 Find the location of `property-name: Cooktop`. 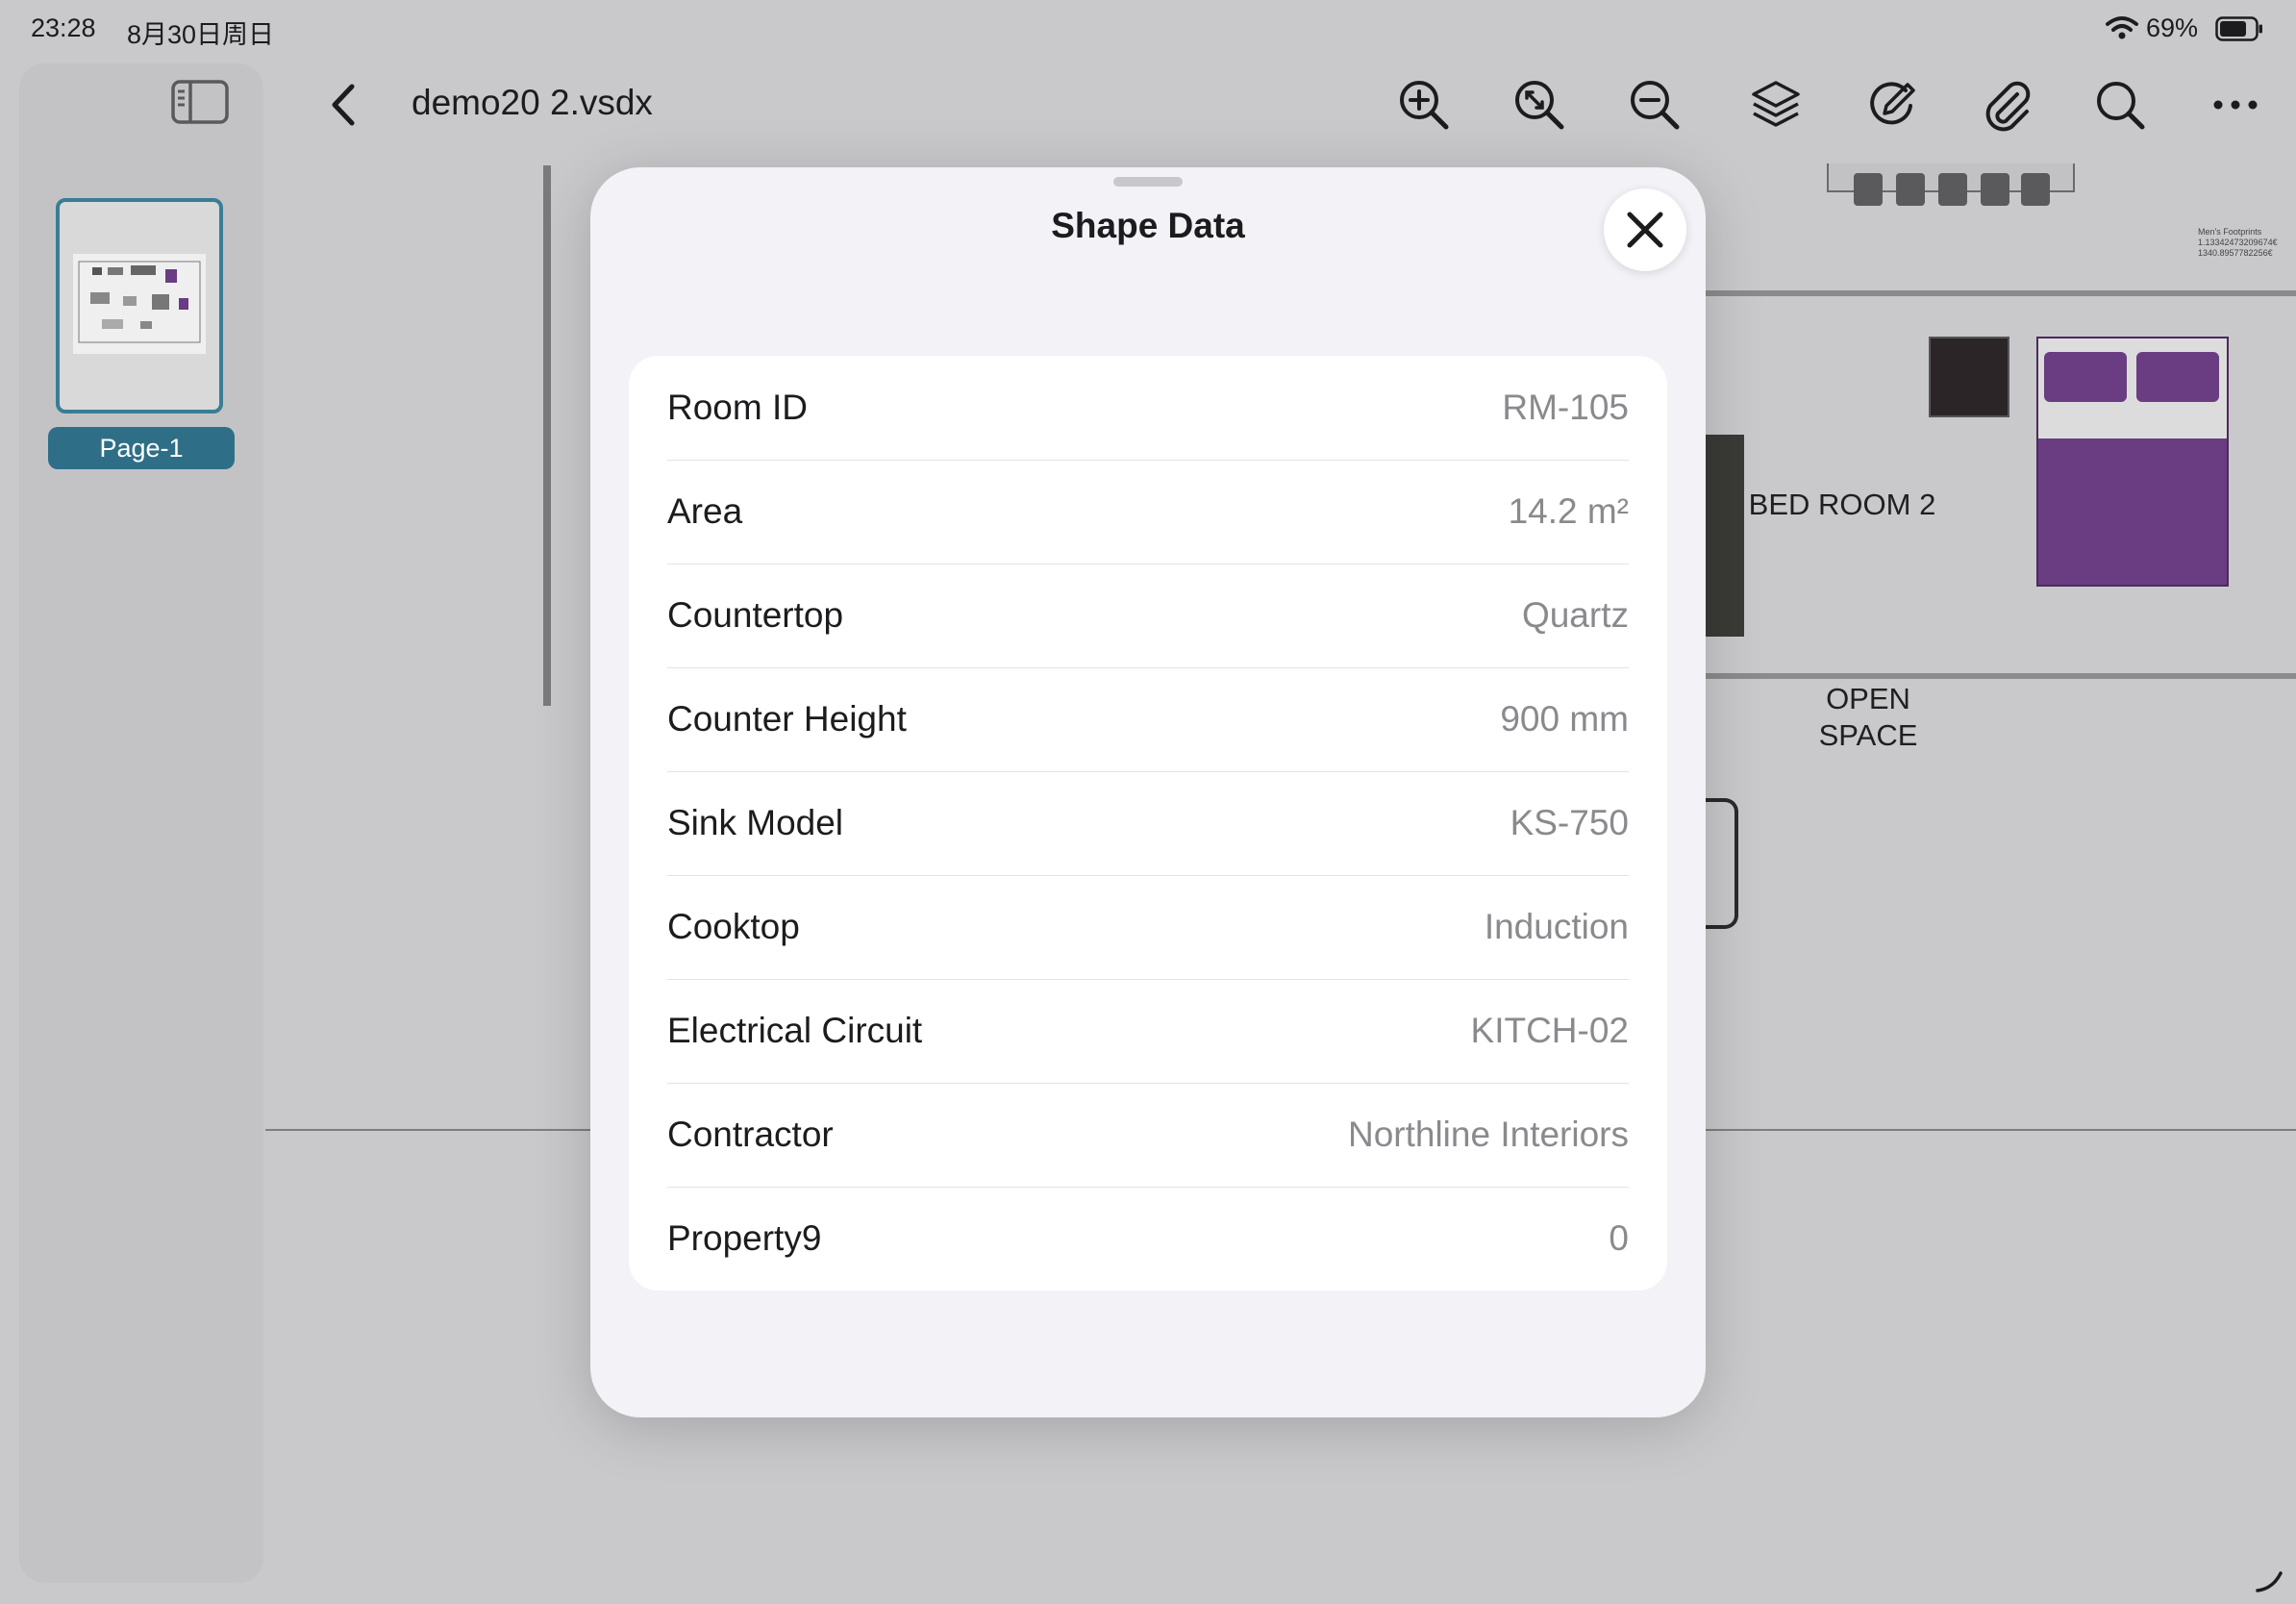

property-name: Cooktop is located at coordinates (733, 926).